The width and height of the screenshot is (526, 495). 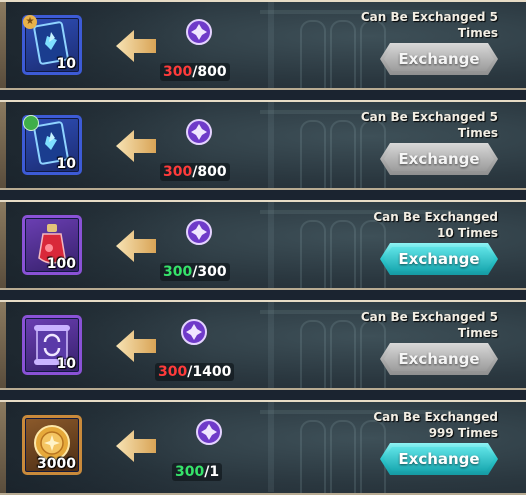 What do you see at coordinates (31, 123) in the screenshot?
I see `green-dot-icon` at bounding box center [31, 123].